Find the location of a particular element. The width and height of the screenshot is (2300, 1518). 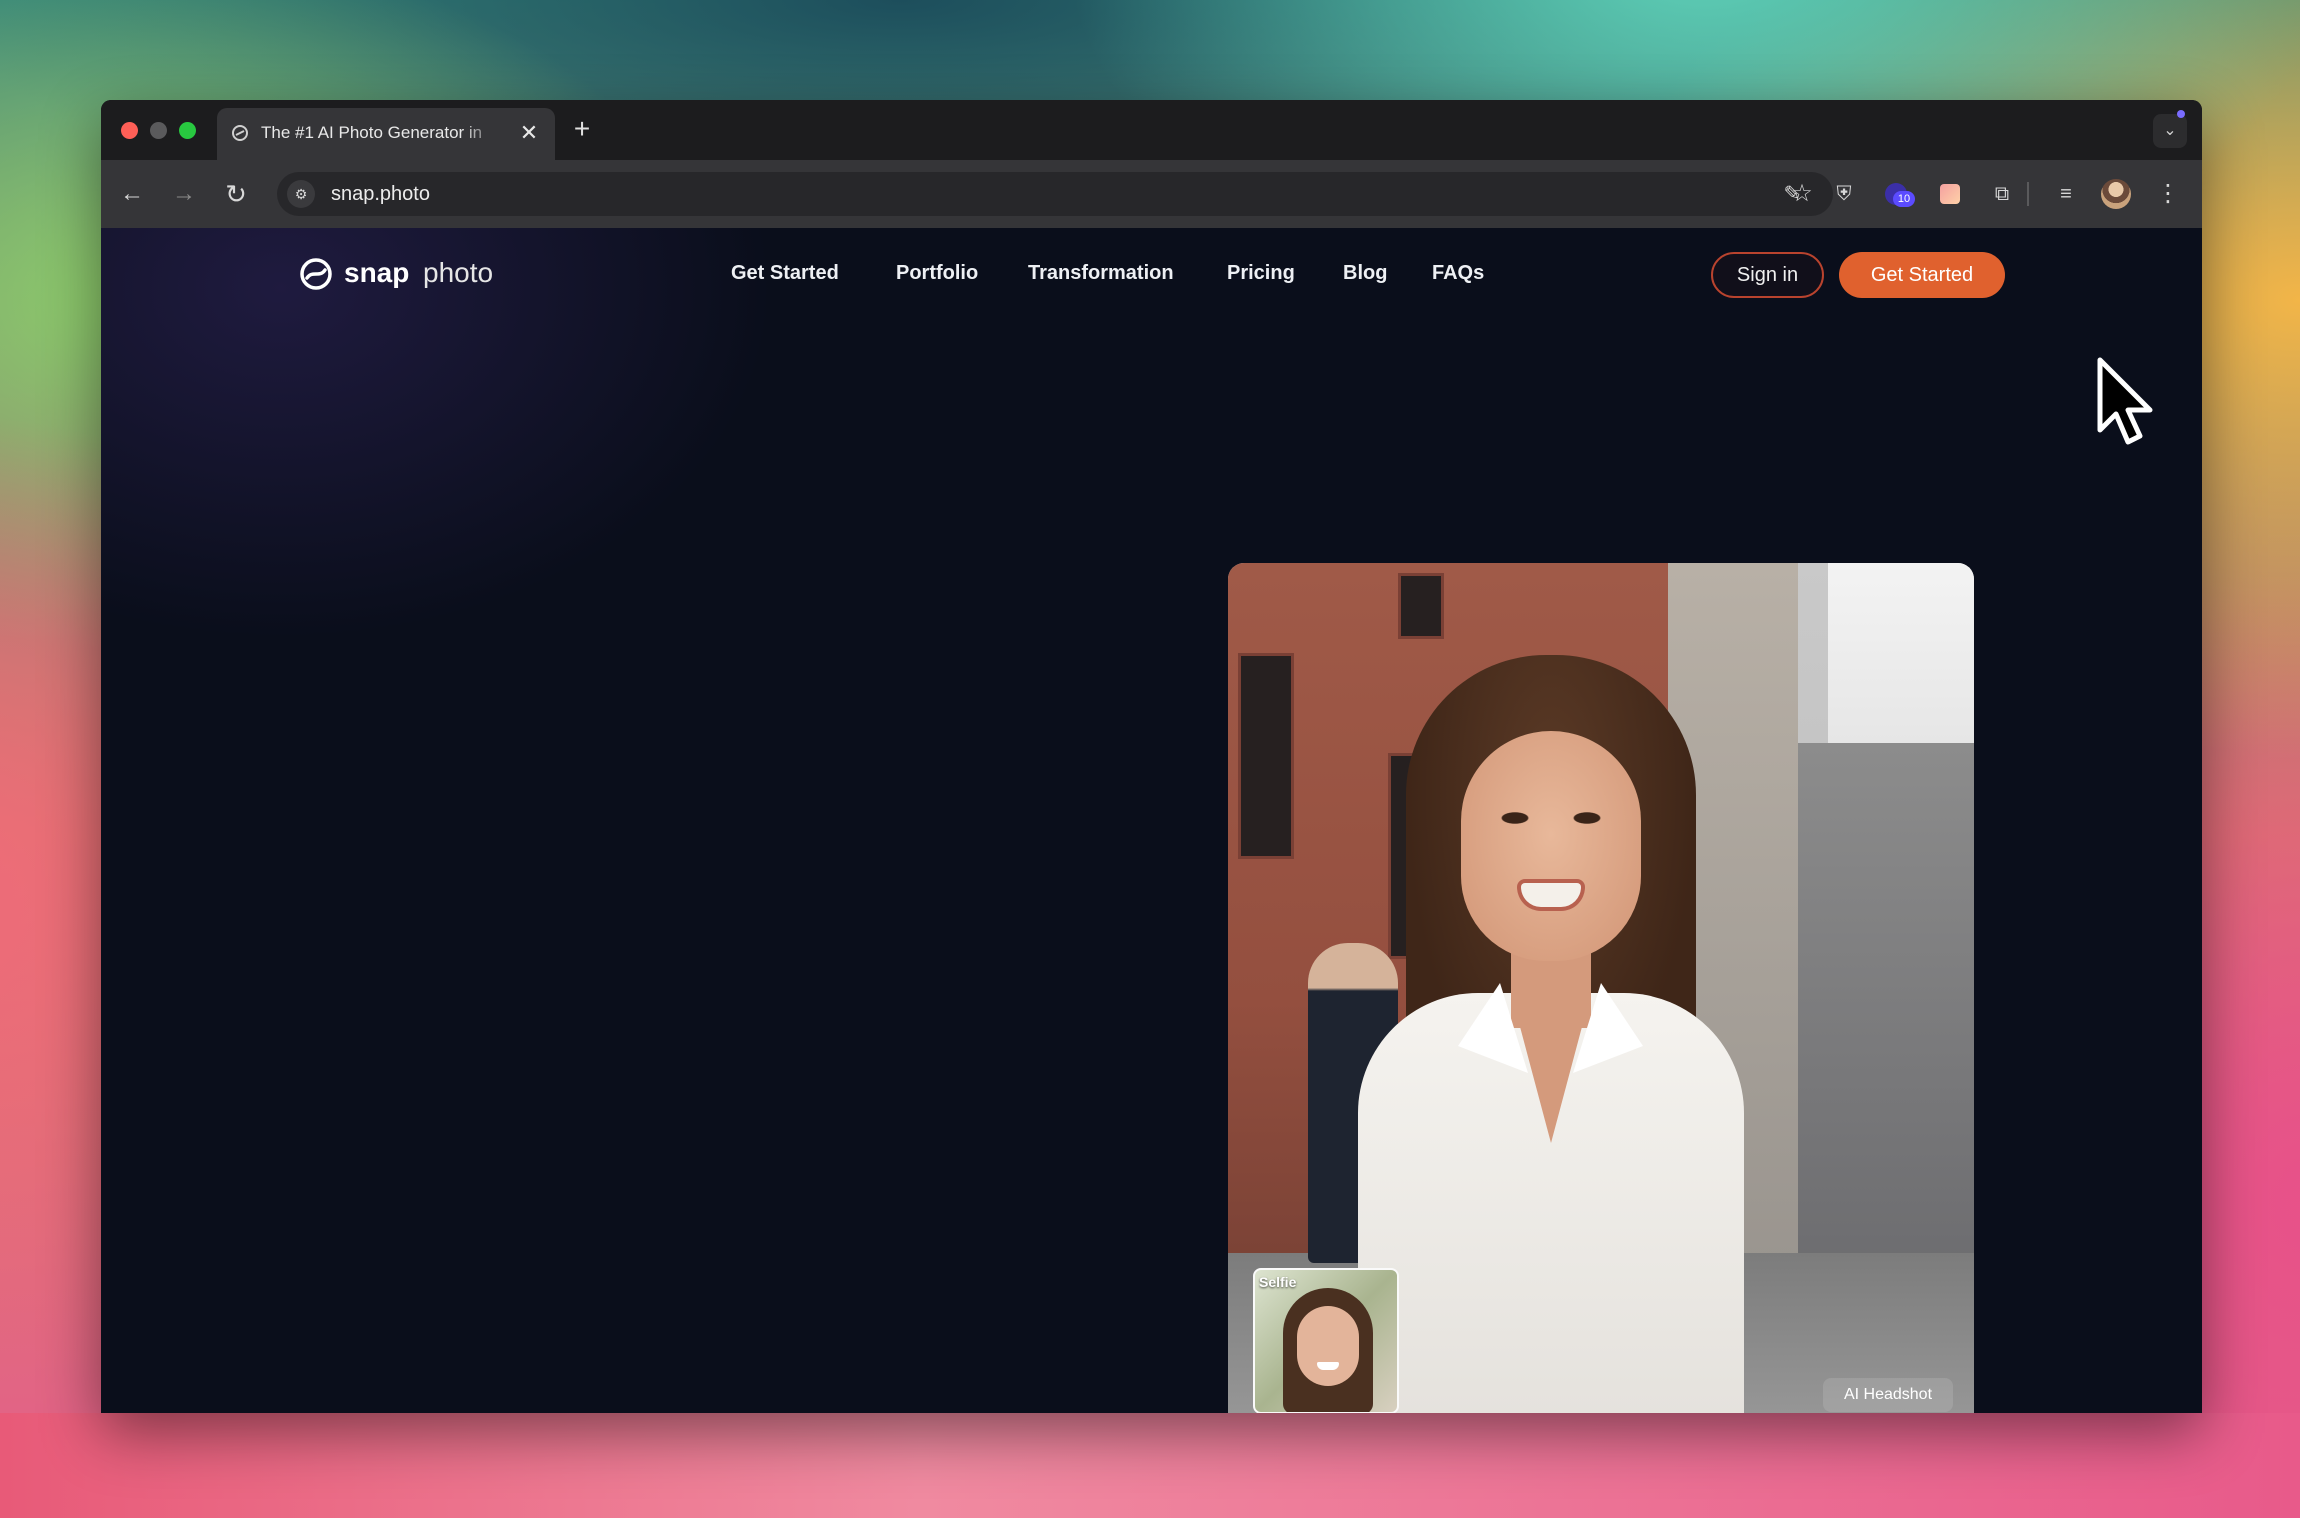

url-text: snap.photo is located at coordinates (380, 194).